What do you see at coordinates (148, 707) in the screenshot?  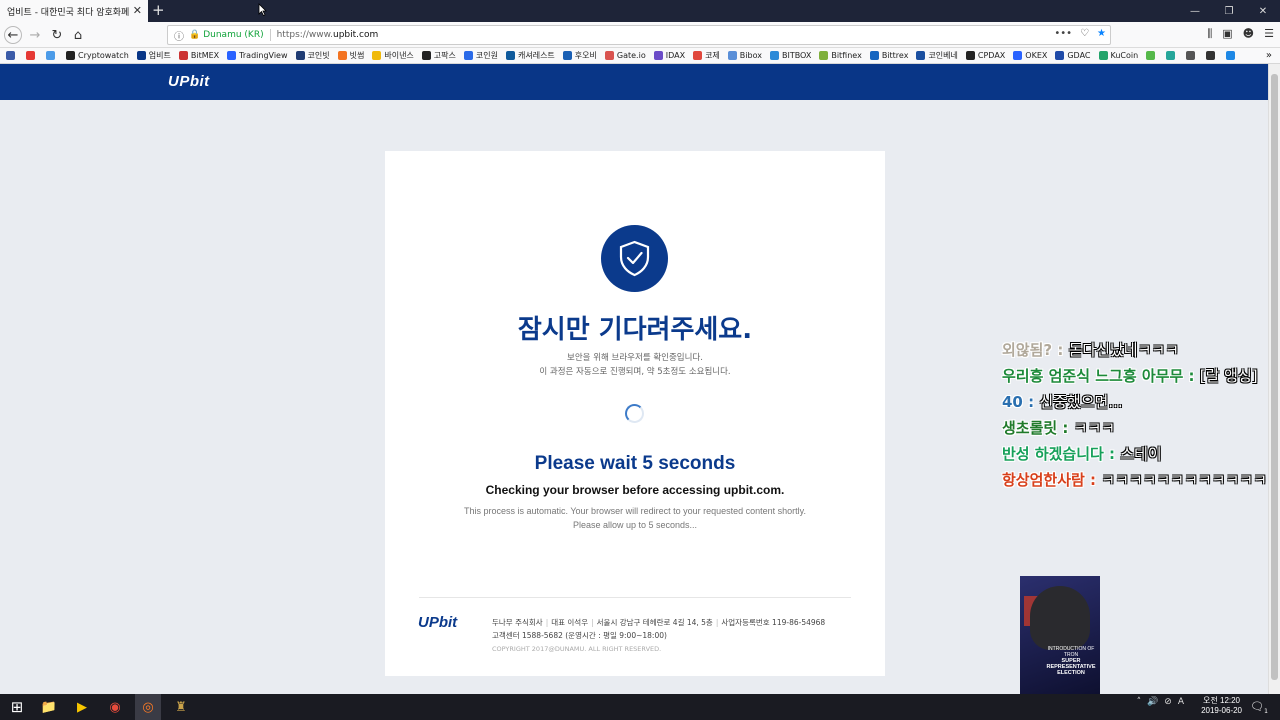 I see `firefox-icon: ◎` at bounding box center [148, 707].